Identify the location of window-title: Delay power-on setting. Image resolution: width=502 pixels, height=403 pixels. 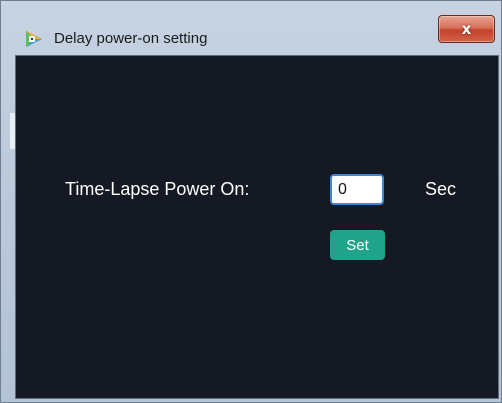
(131, 38).